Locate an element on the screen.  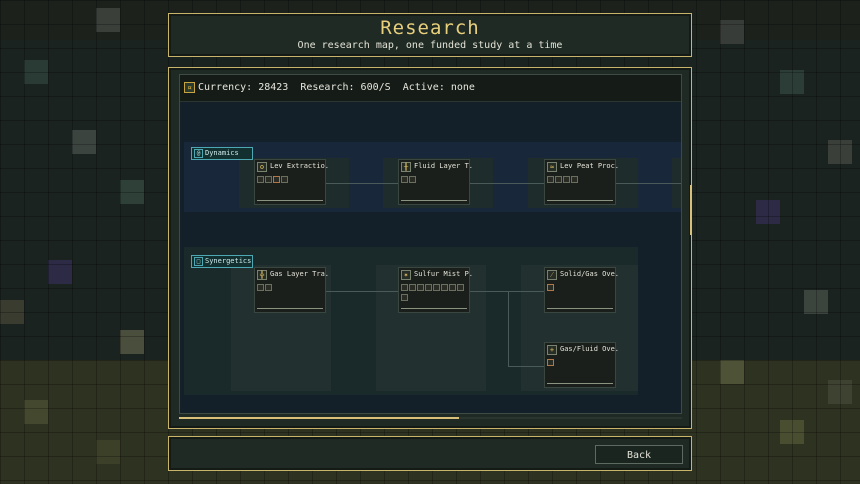
tech-node-solid-gas: ⁄ Solid/Gas Ove. is located at coordinates (581, 290).